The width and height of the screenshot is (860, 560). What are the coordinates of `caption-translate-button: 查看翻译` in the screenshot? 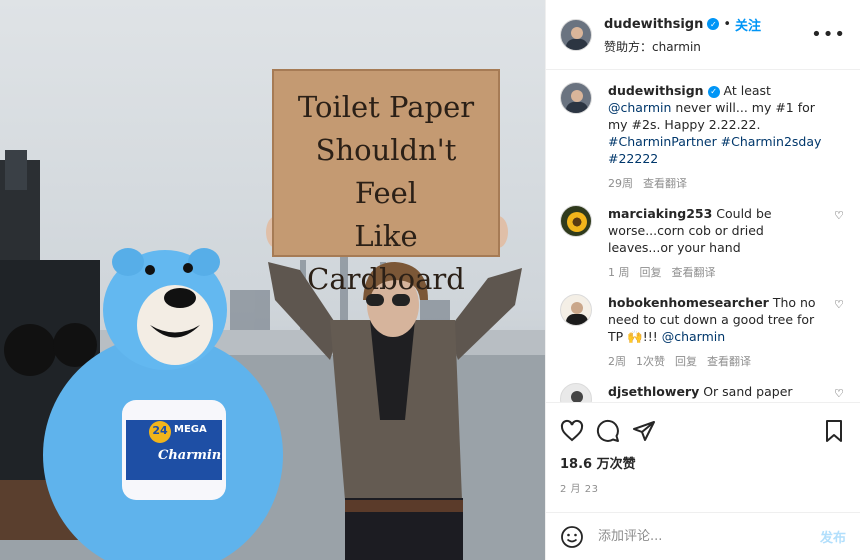 It's located at (665, 183).